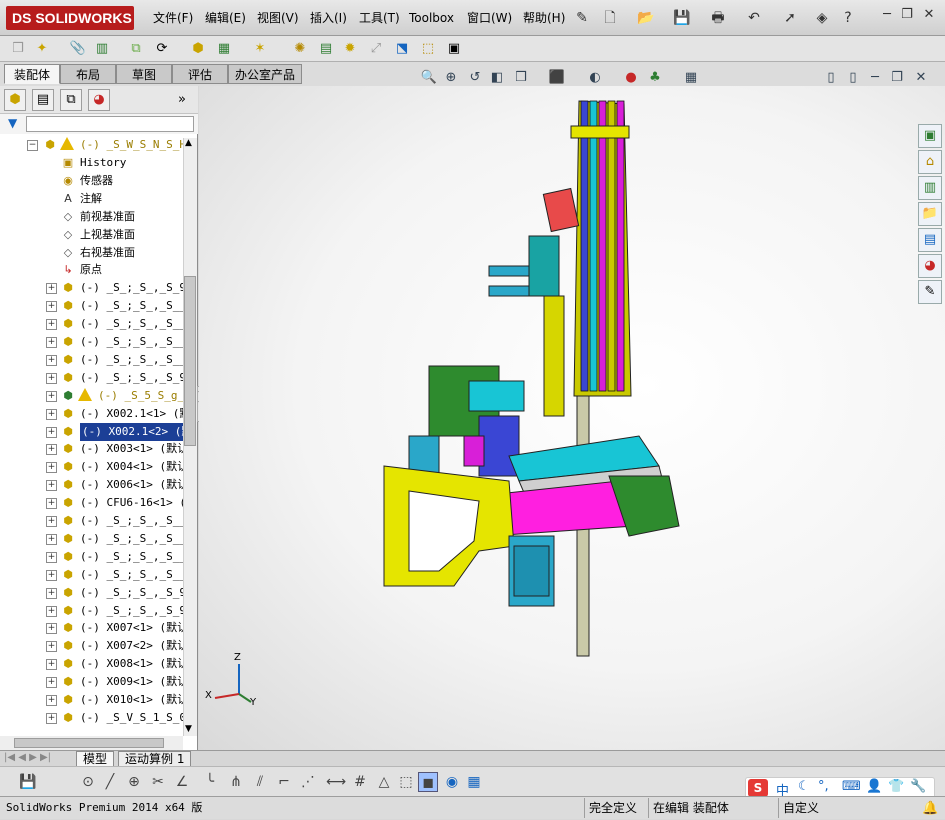 This screenshot has width=945, height=820. What do you see at coordinates (91, 485) in the screenshot?
I see `tree-item: + ⬢ (-) X006<1> (默认` at bounding box center [91, 485].